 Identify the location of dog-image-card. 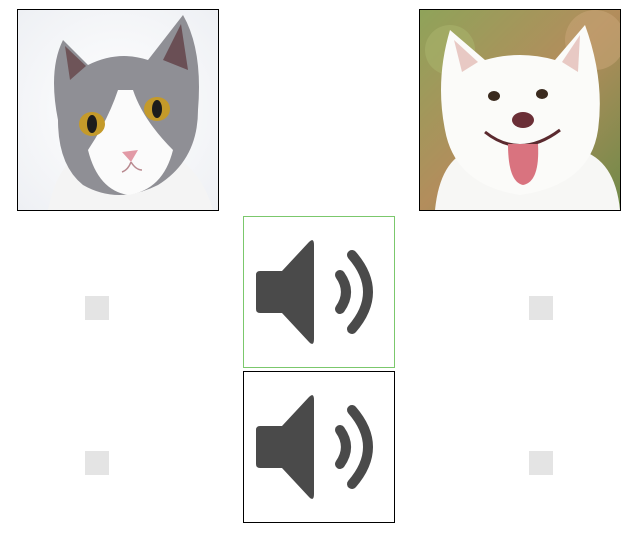
(520, 110).